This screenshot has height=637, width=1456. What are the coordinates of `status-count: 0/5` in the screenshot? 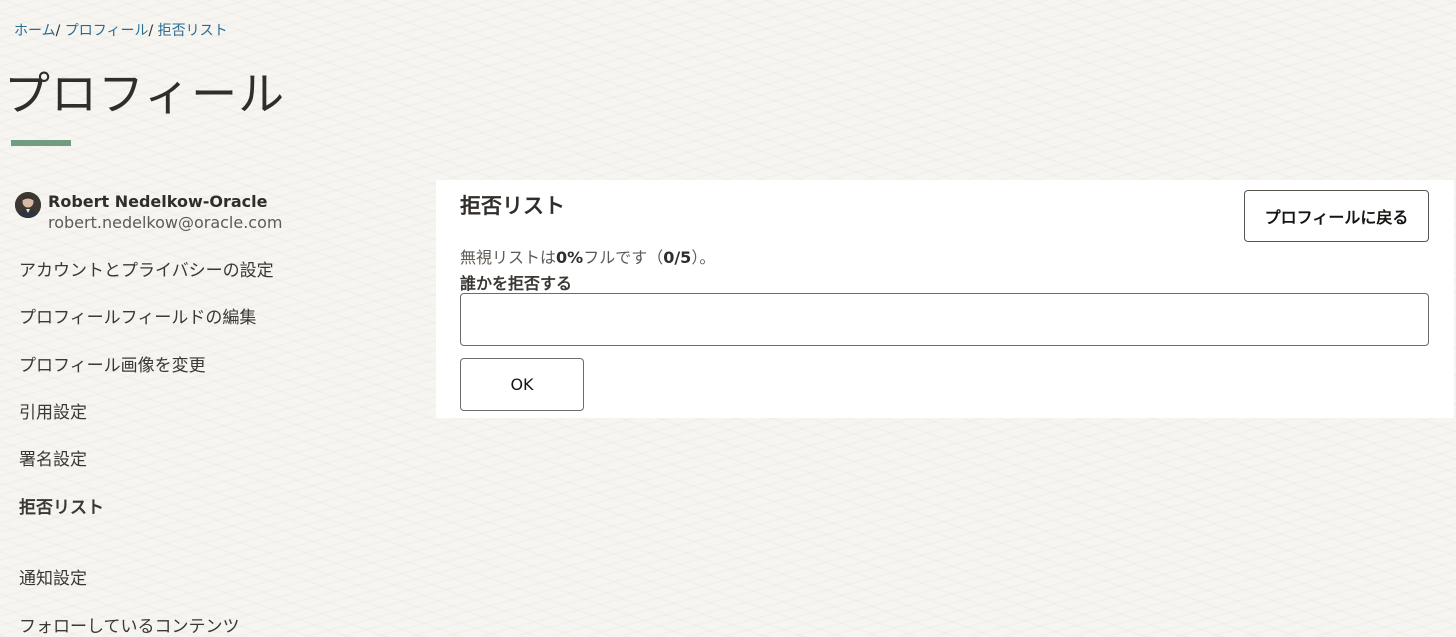 It's located at (677, 257).